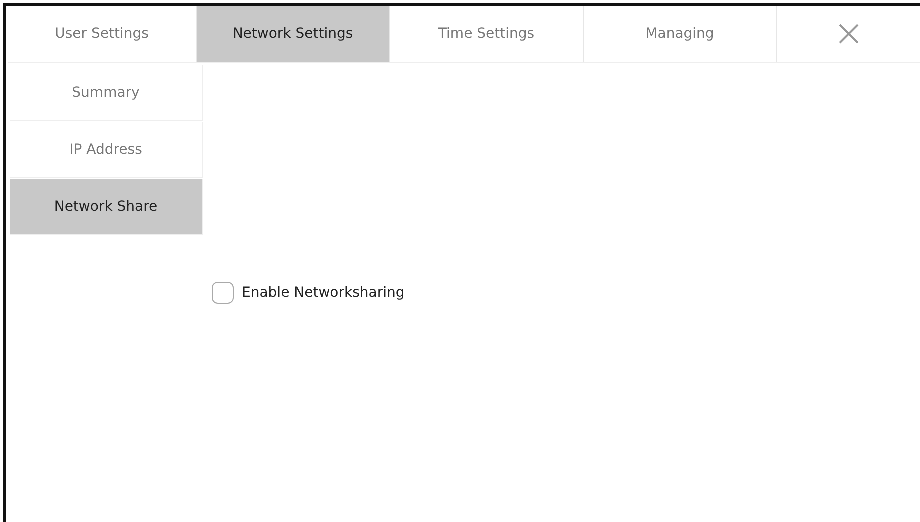 This screenshot has width=920, height=522. I want to click on sidebar-item: Summary, so click(106, 93).